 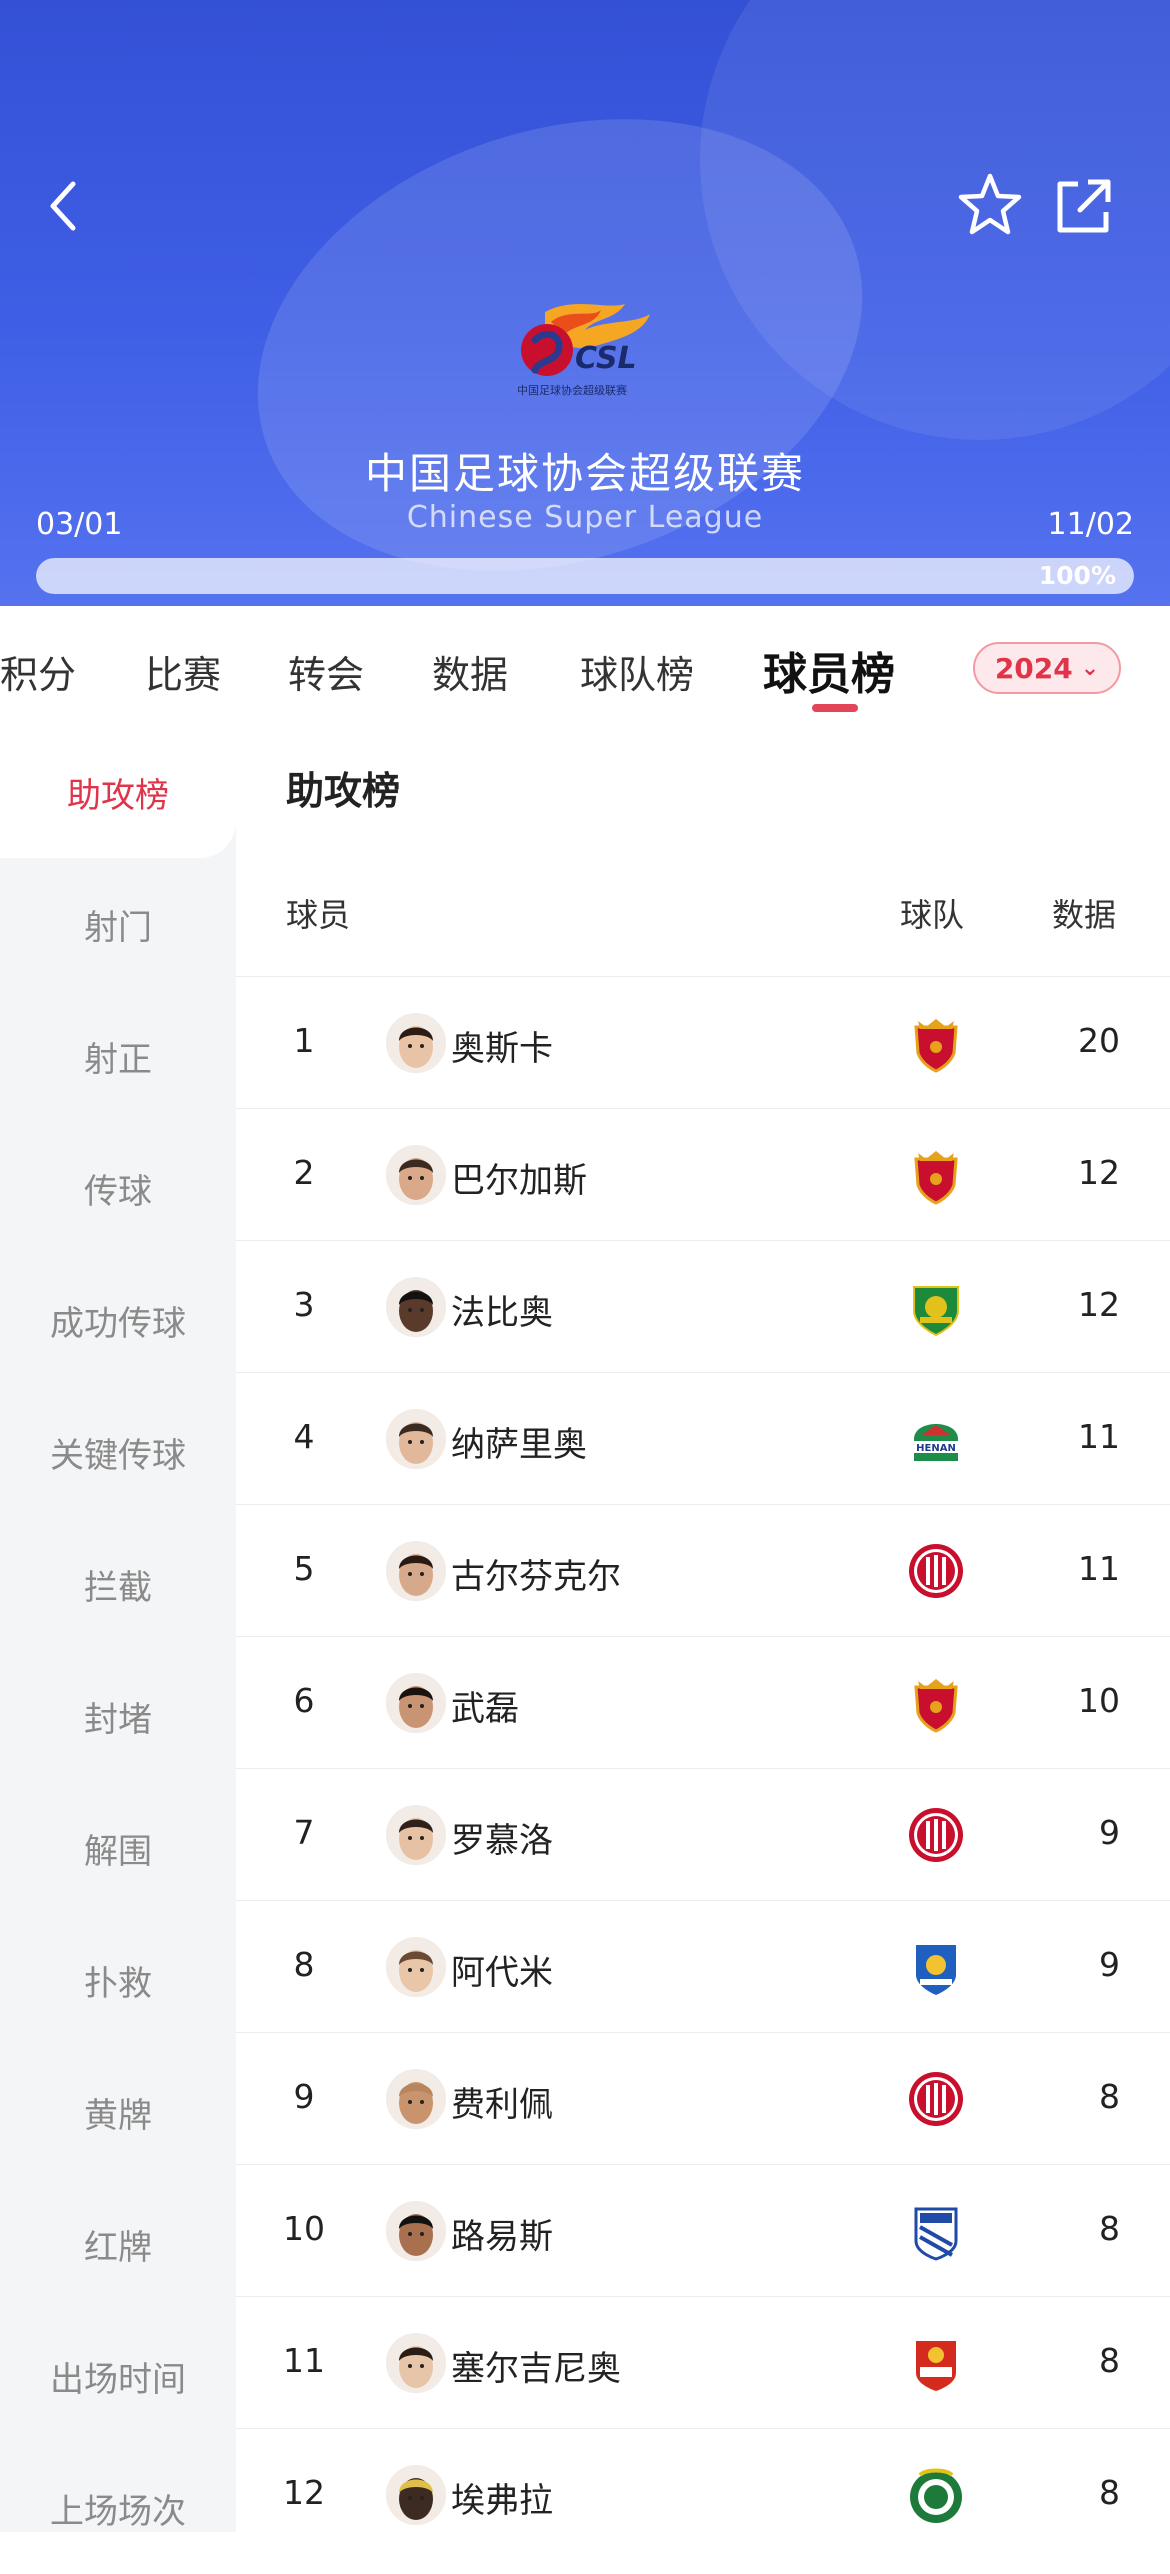 I want to click on sidebar-item-assists: 助攻榜, so click(x=118, y=792).